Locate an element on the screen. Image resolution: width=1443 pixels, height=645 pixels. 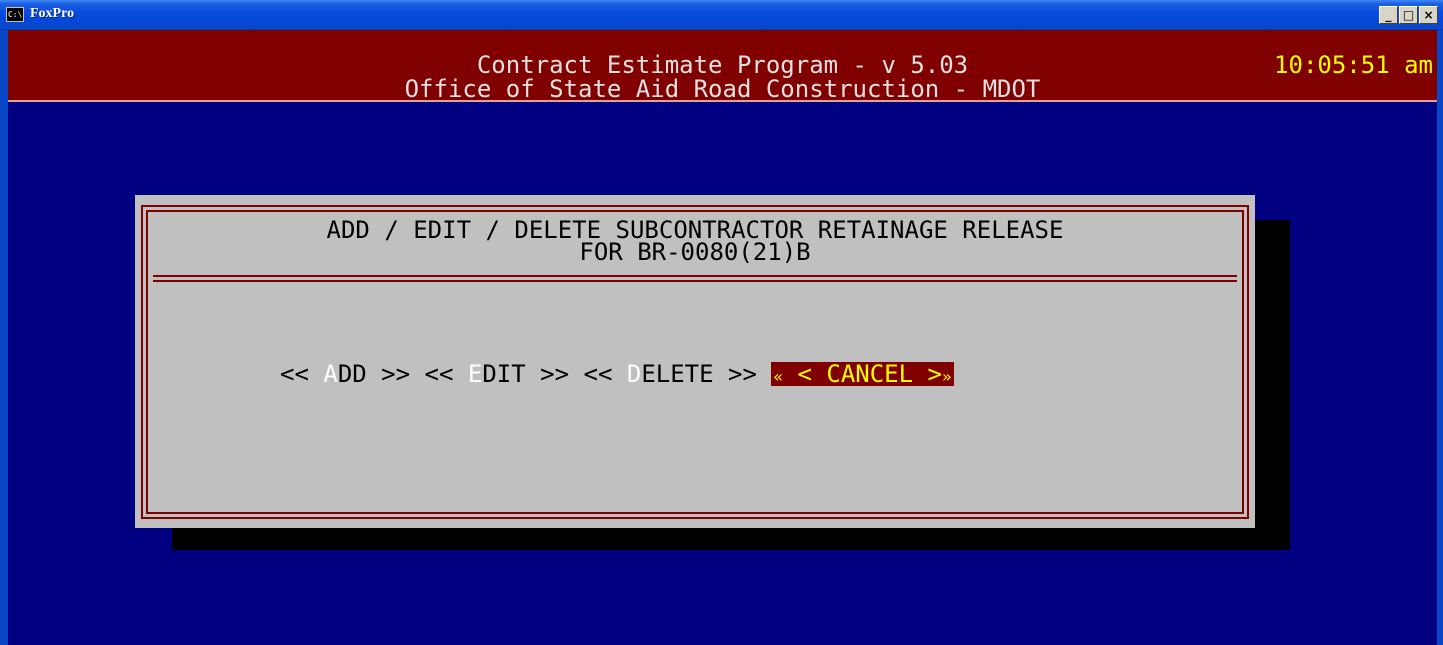
close-button: × is located at coordinates (1428, 15).